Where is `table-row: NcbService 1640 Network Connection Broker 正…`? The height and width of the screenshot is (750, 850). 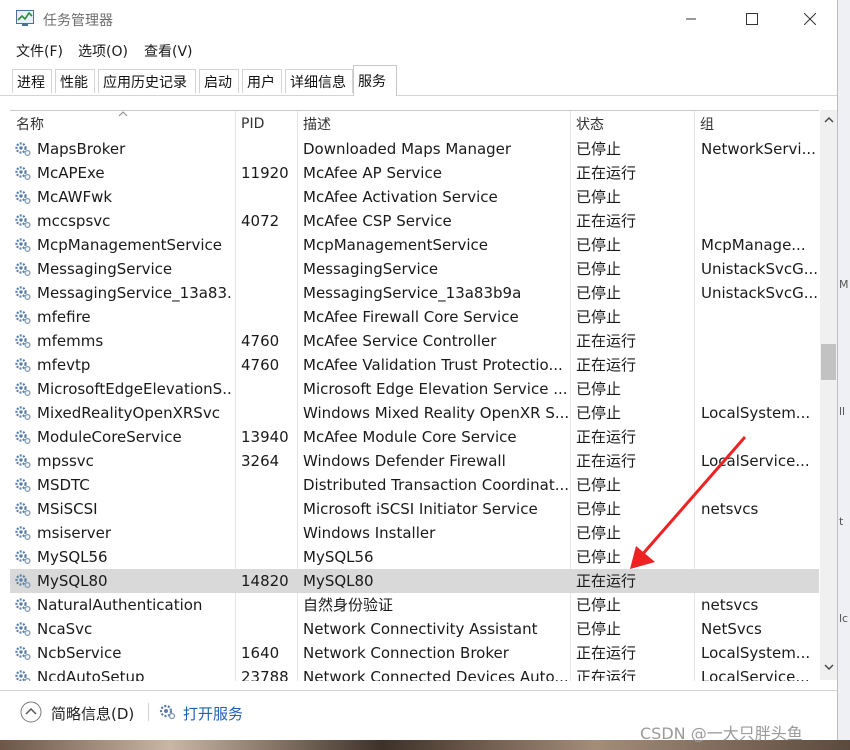
table-row: NcbService 1640 Network Connection Broker 正… is located at coordinates (414, 653).